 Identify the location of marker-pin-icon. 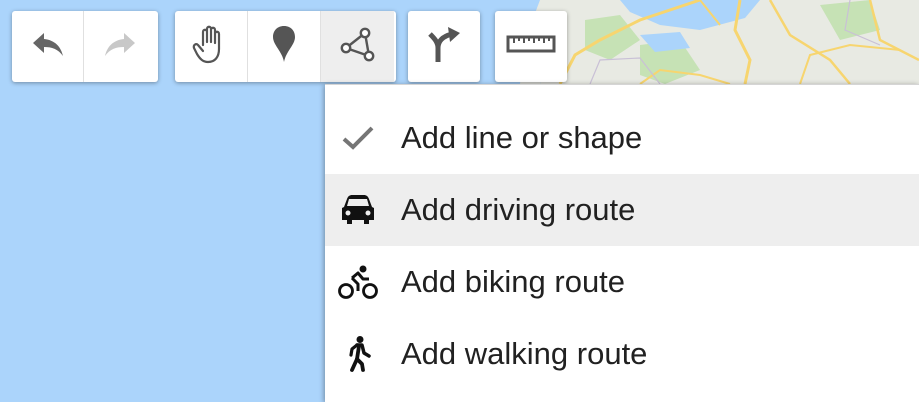
(284, 46).